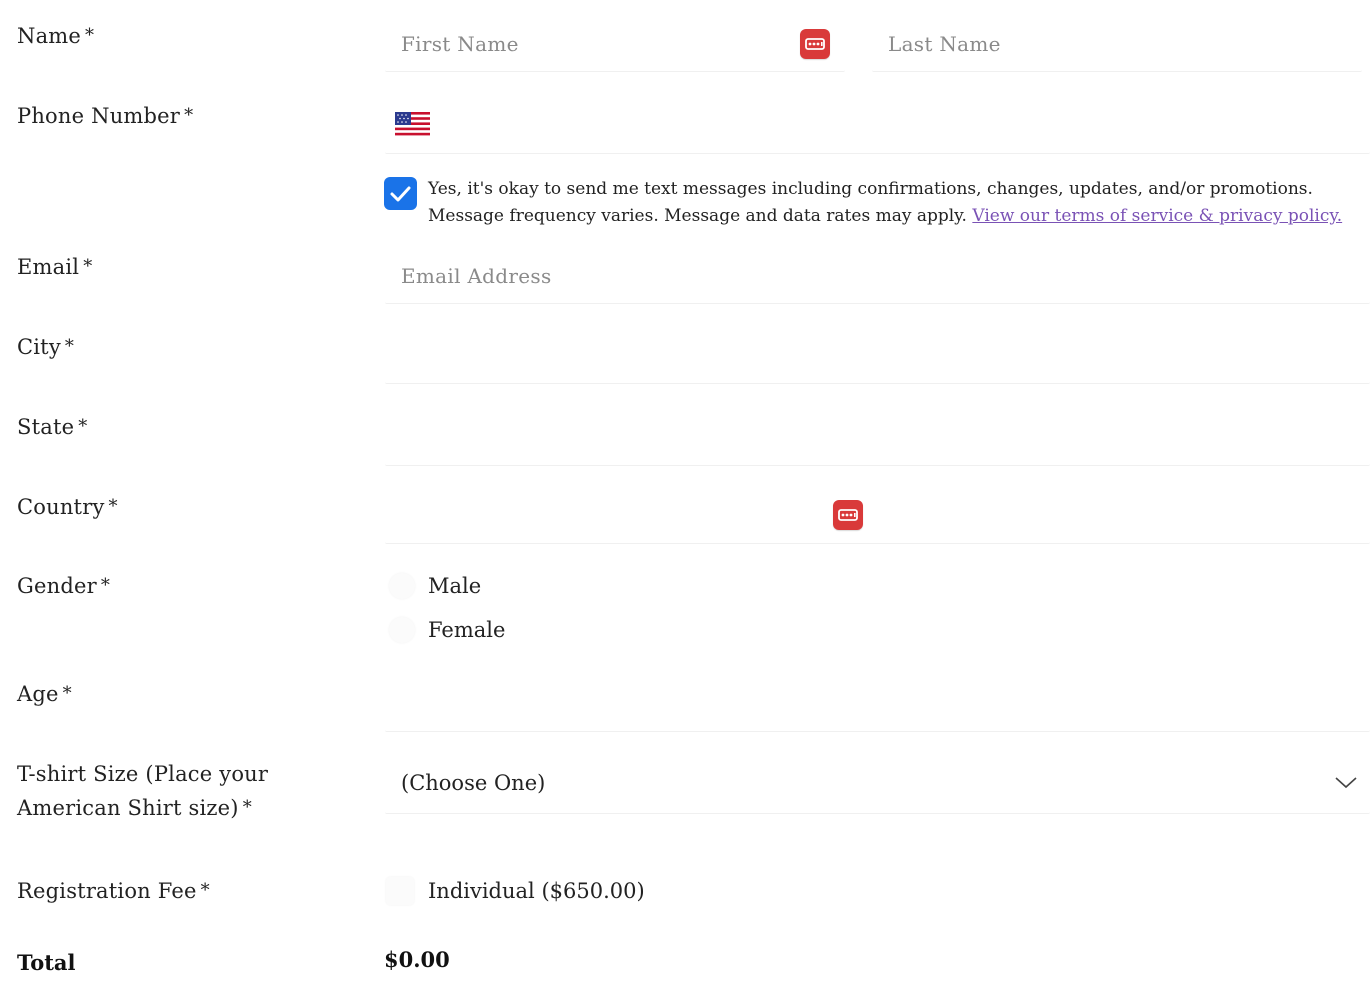 The height and width of the screenshot is (992, 1370). What do you see at coordinates (46, 962) in the screenshot?
I see `total-label: Total` at bounding box center [46, 962].